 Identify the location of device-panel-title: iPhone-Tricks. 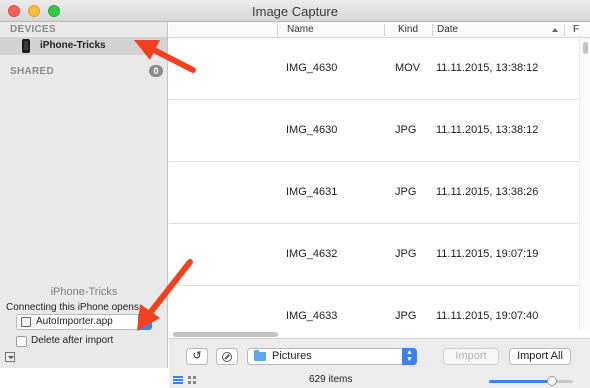
(84, 292).